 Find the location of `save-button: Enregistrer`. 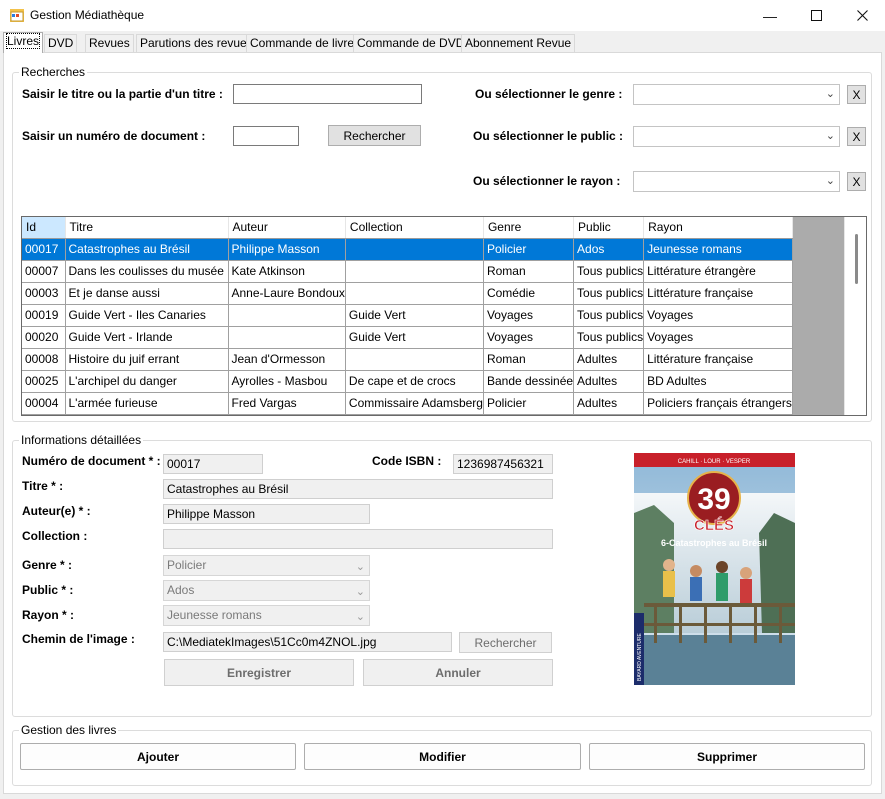

save-button: Enregistrer is located at coordinates (259, 672).